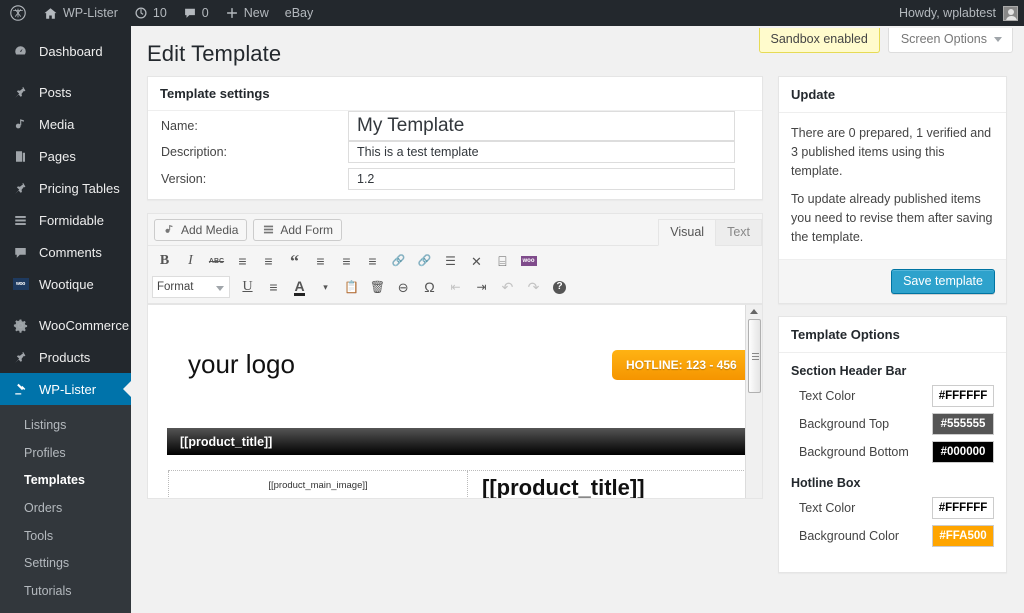 This screenshot has height=613, width=1024. I want to click on paste-from-word-icon: 🗑, so click(377, 287).